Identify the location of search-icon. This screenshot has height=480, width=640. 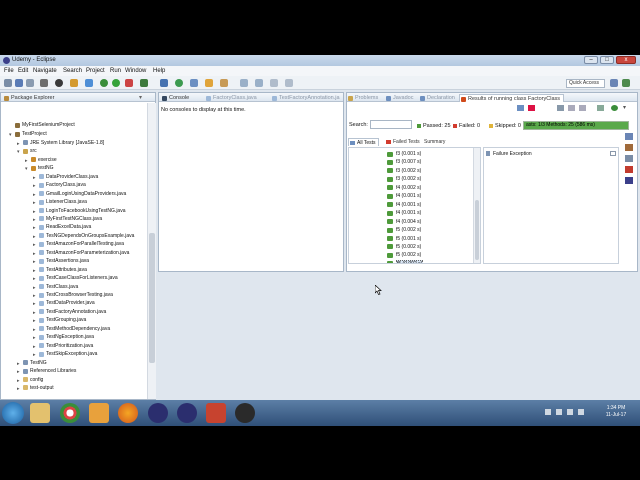
(209, 83).